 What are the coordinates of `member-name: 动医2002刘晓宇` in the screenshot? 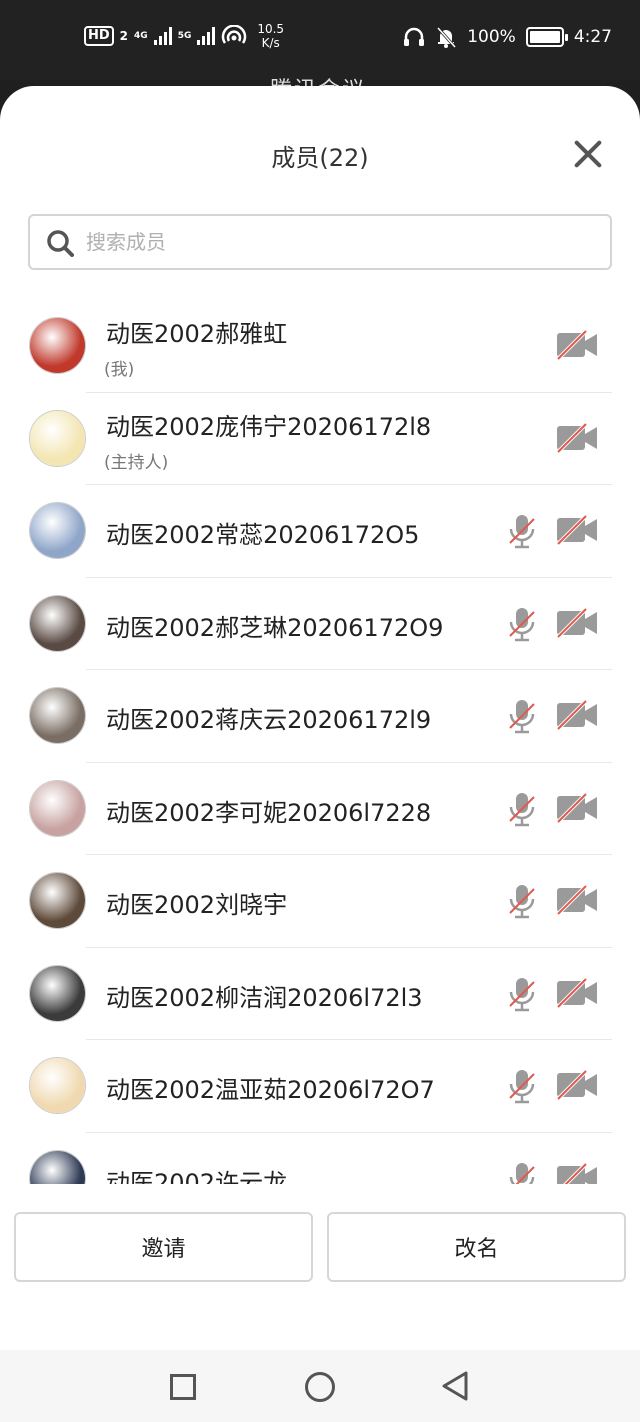 It's located at (197, 905).